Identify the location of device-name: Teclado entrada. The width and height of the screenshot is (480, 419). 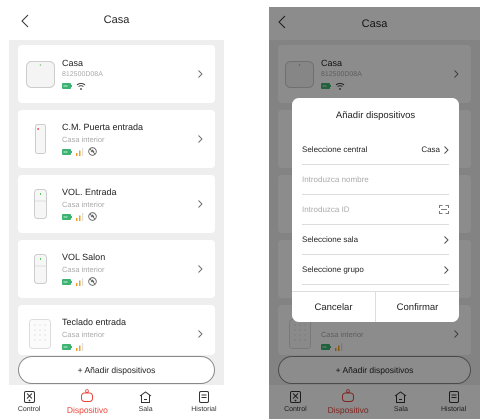
(95, 322).